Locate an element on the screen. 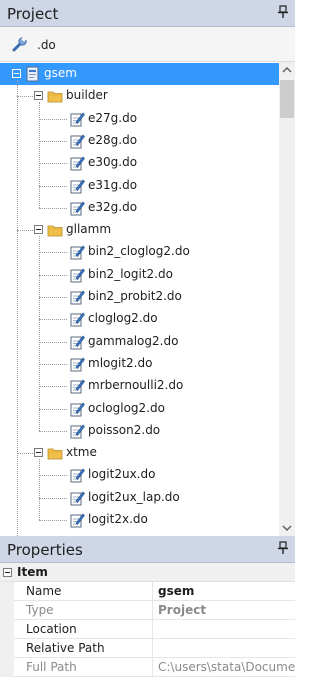  project-toolbar is located at coordinates (147, 44).